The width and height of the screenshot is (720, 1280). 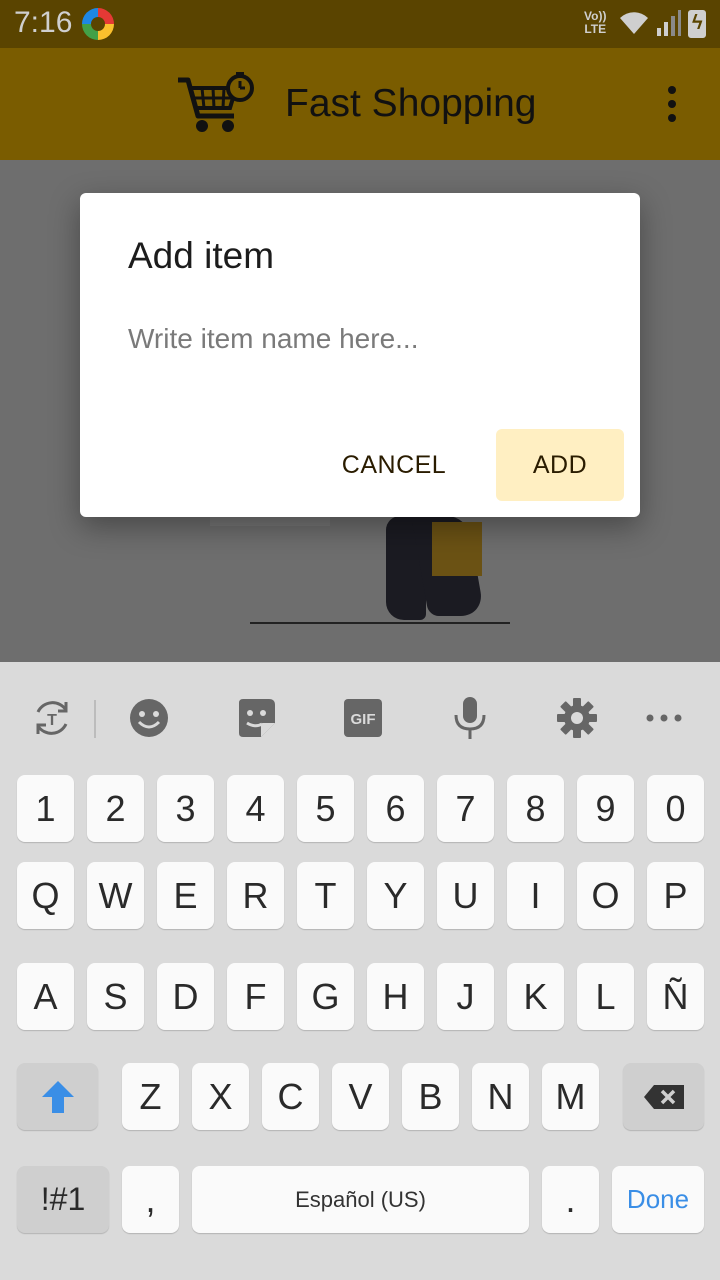 What do you see at coordinates (325, 895) in the screenshot?
I see `key-t: T` at bounding box center [325, 895].